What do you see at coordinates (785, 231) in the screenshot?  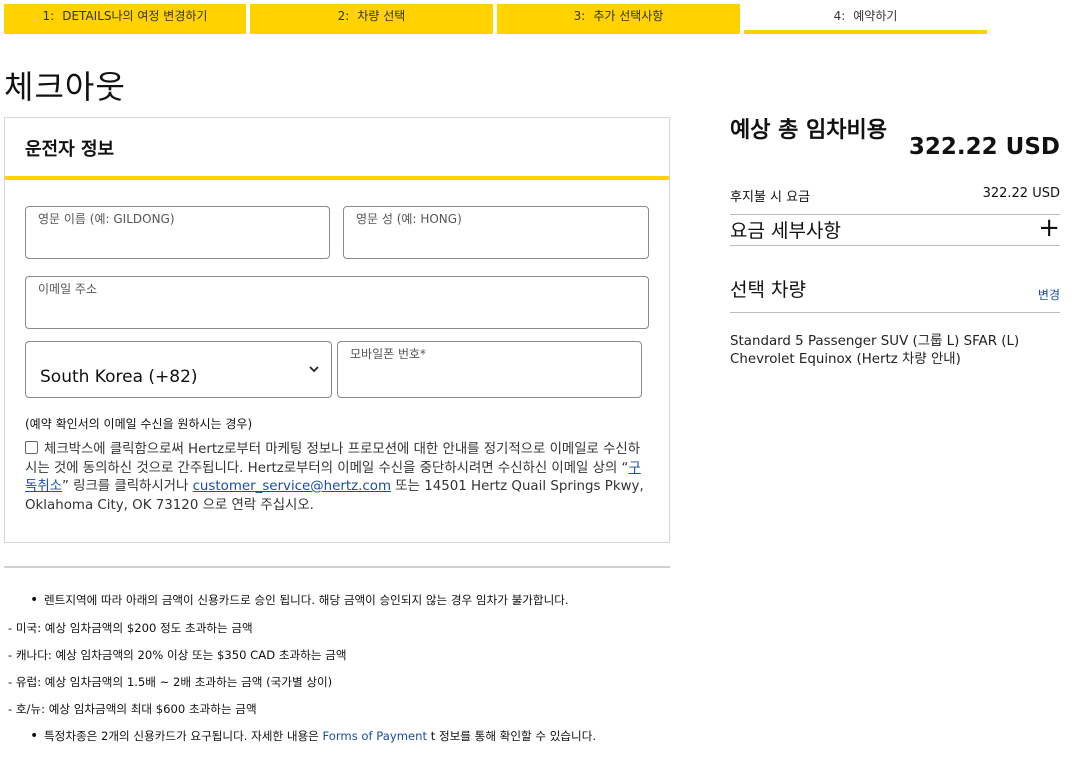 I see `rate-details-label: 요금 세부사항` at bounding box center [785, 231].